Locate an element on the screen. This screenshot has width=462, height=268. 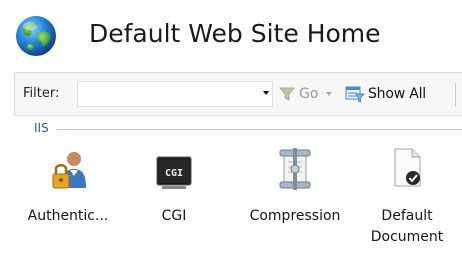
toolbar-separator is located at coordinates (455, 95).